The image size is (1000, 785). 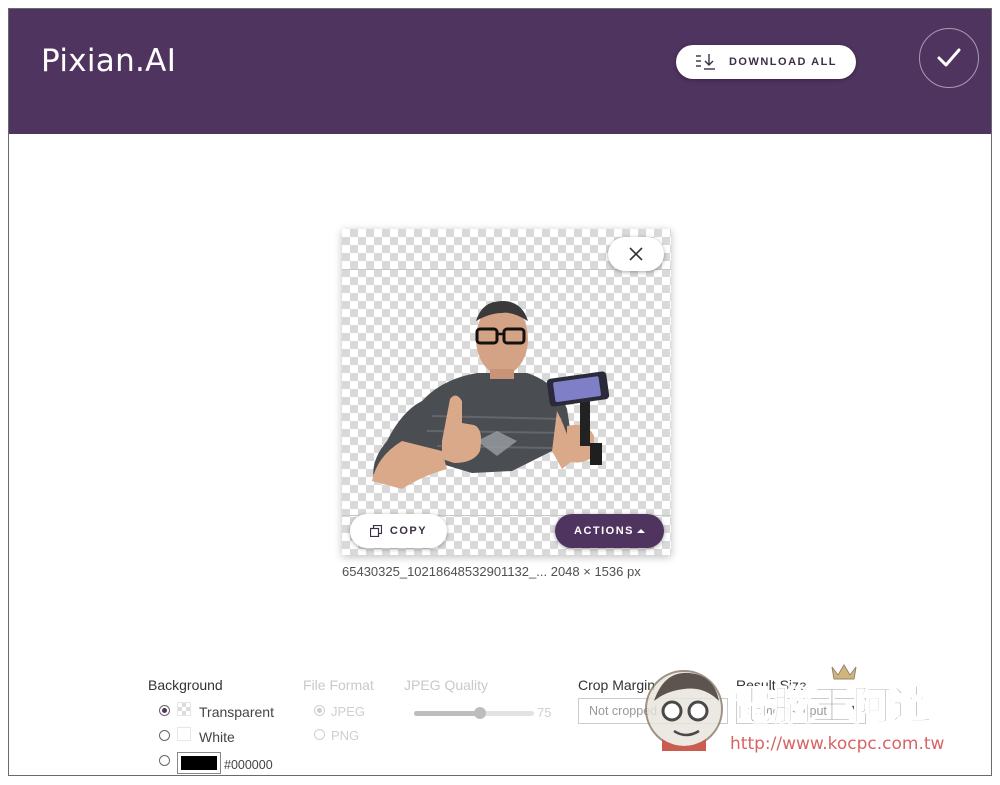 I want to click on checkmark-icon, so click(x=949, y=57).